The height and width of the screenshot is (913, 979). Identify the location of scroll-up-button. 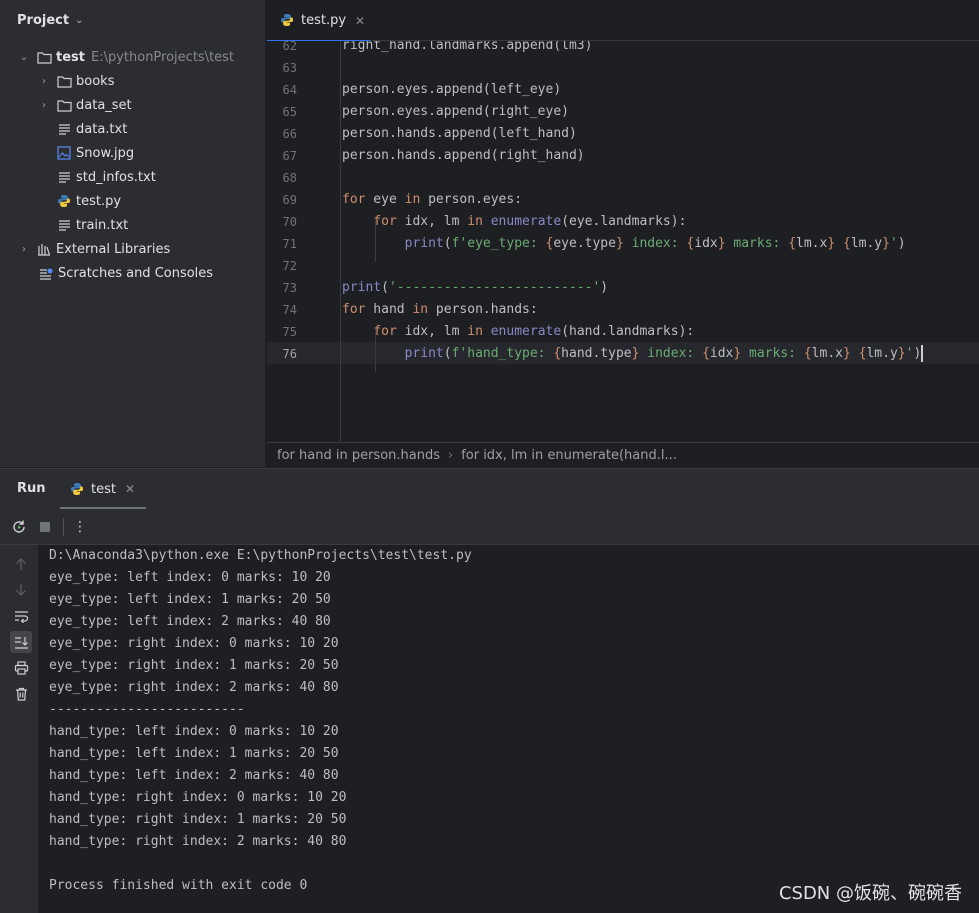
(21, 564).